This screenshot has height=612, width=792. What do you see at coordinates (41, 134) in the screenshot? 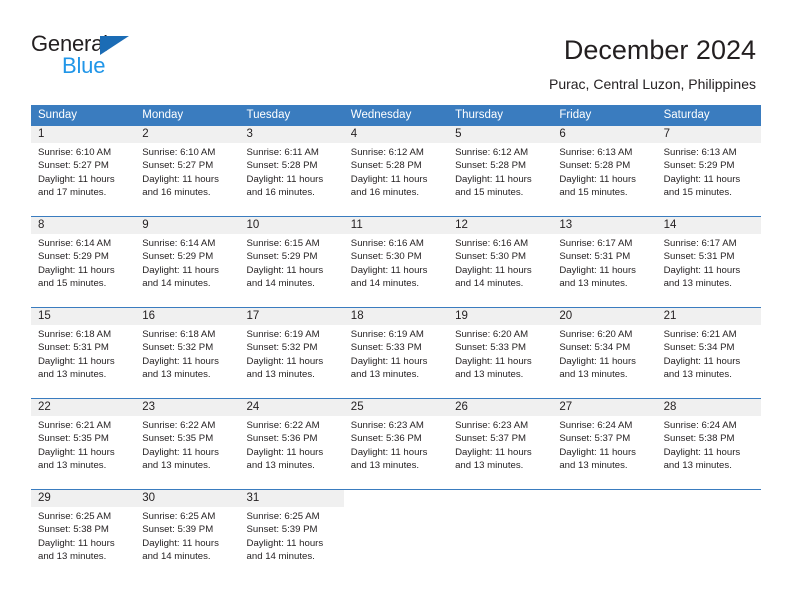
I see `day-number: 1` at bounding box center [41, 134].